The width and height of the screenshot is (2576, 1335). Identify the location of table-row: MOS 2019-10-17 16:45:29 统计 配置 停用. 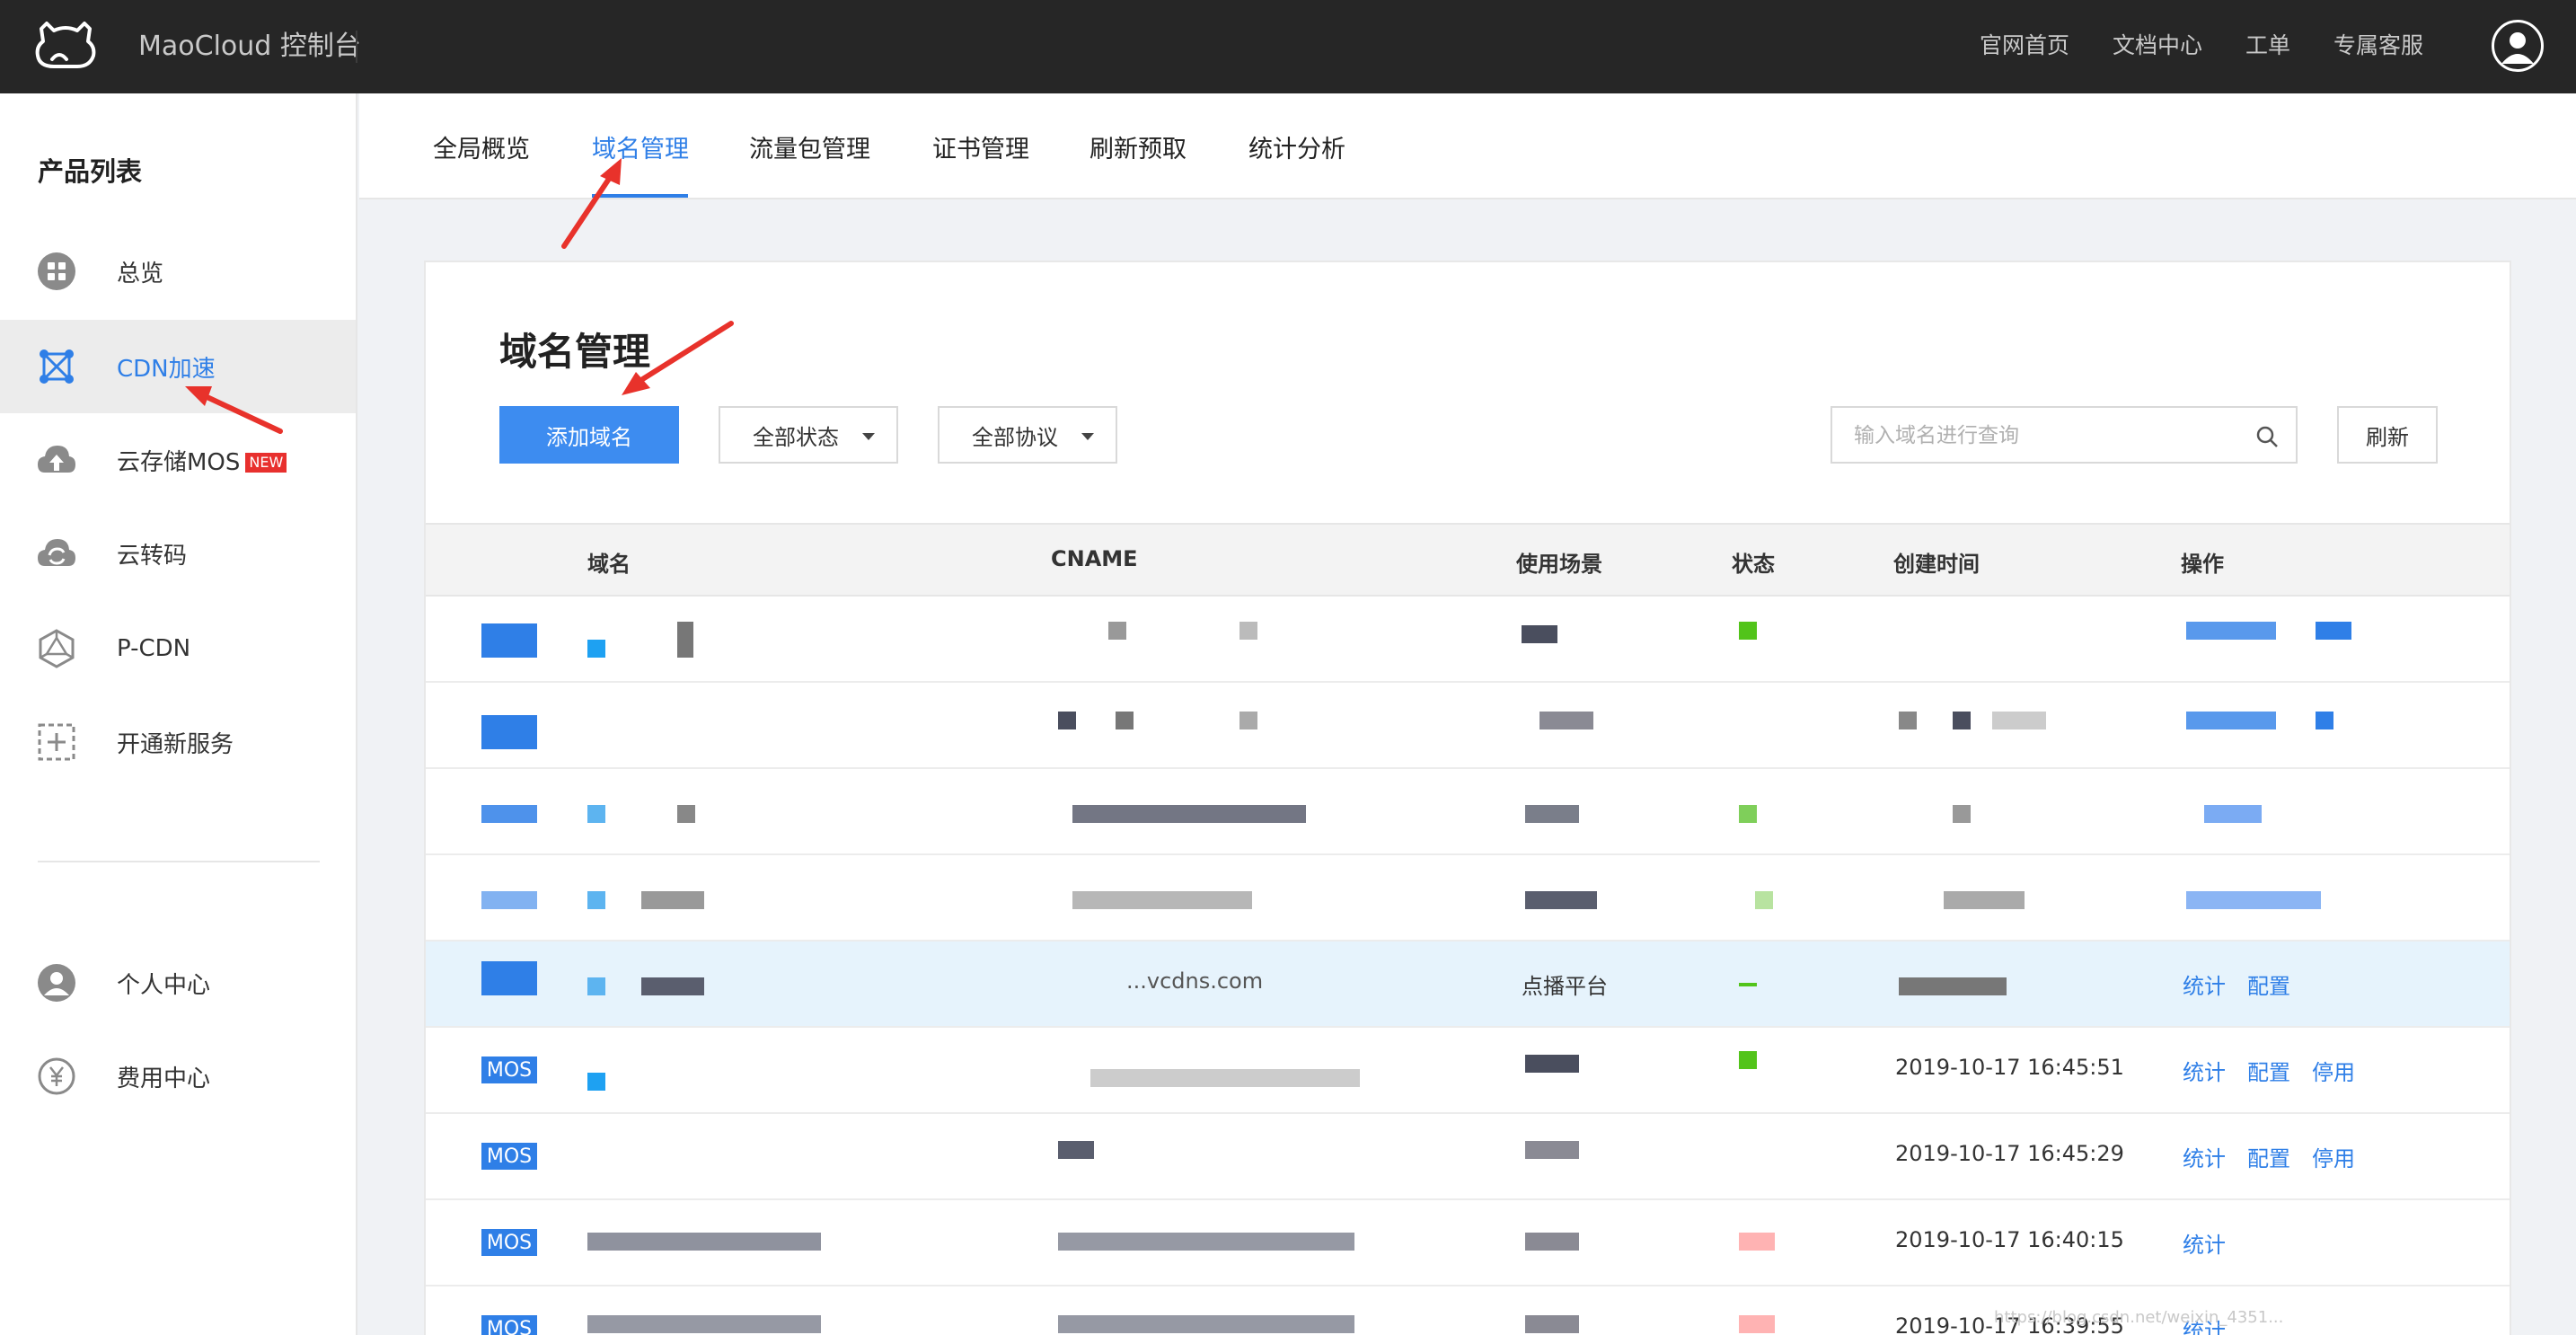
(1468, 1157).